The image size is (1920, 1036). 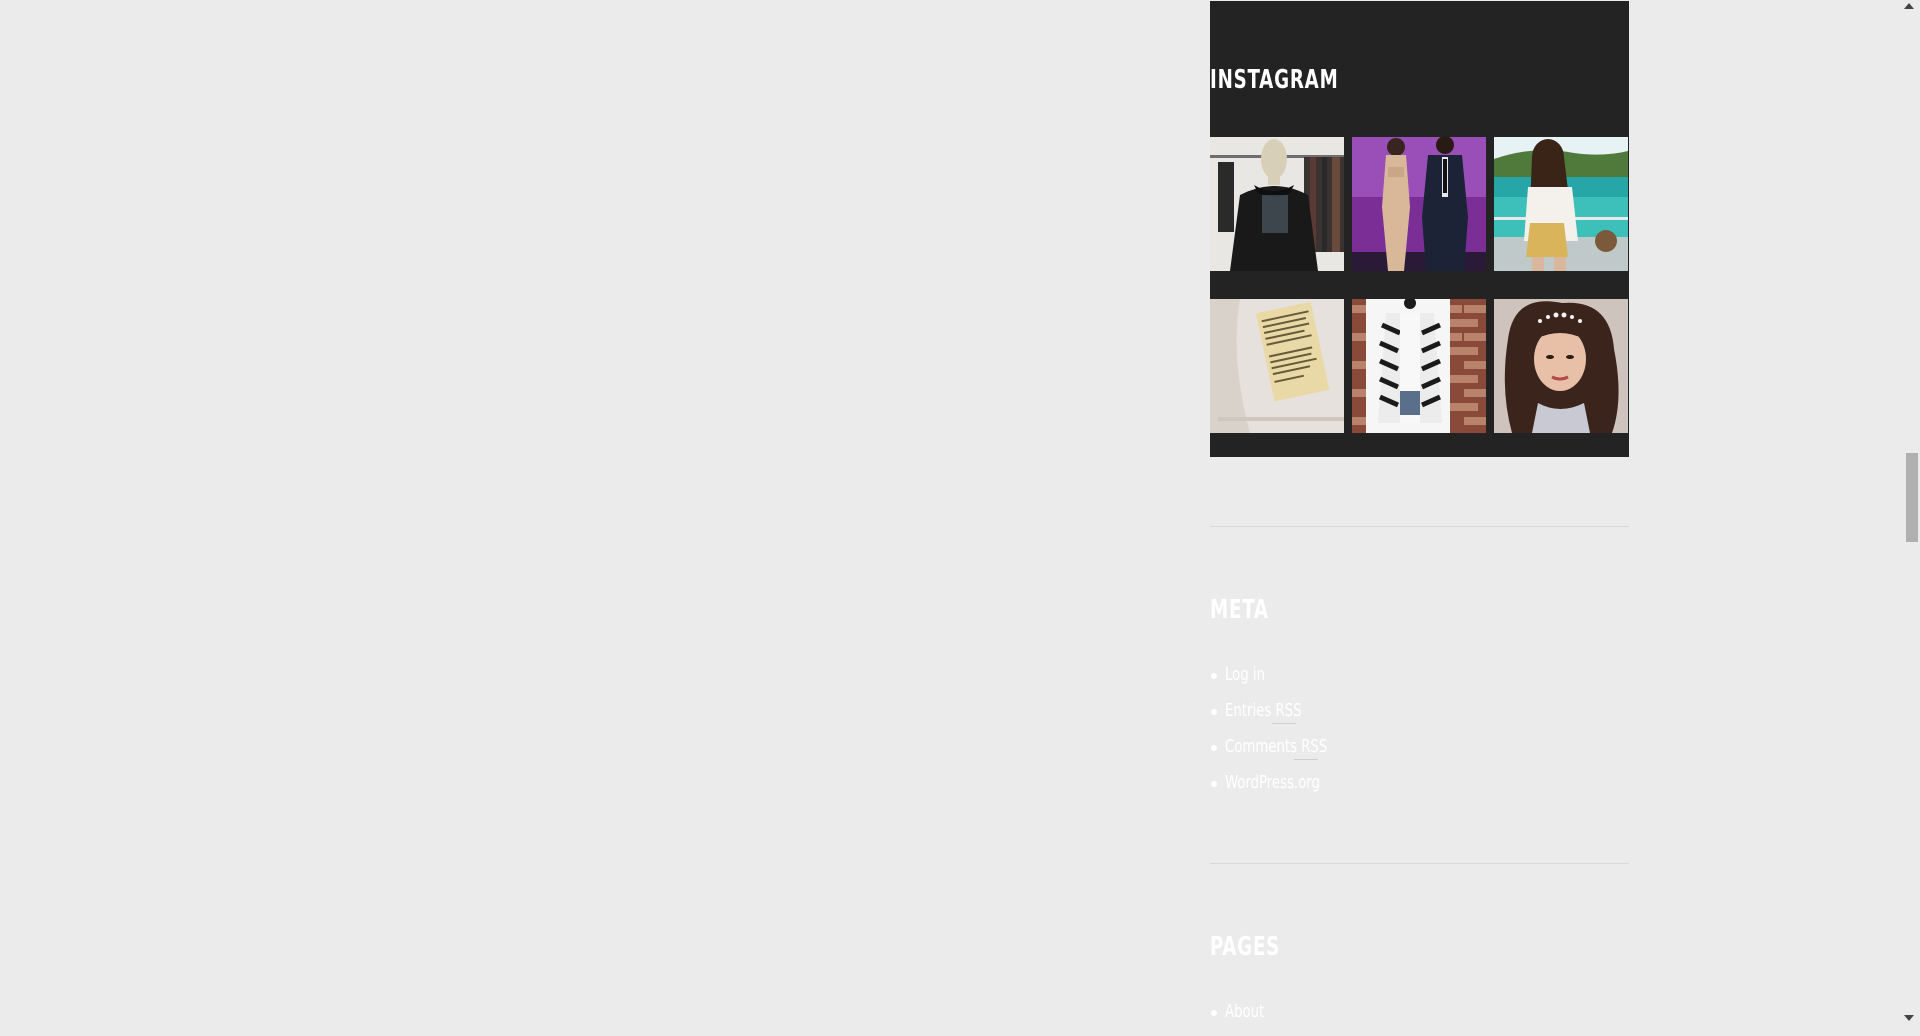 I want to click on stage-couple-photo, so click(x=1419, y=204).